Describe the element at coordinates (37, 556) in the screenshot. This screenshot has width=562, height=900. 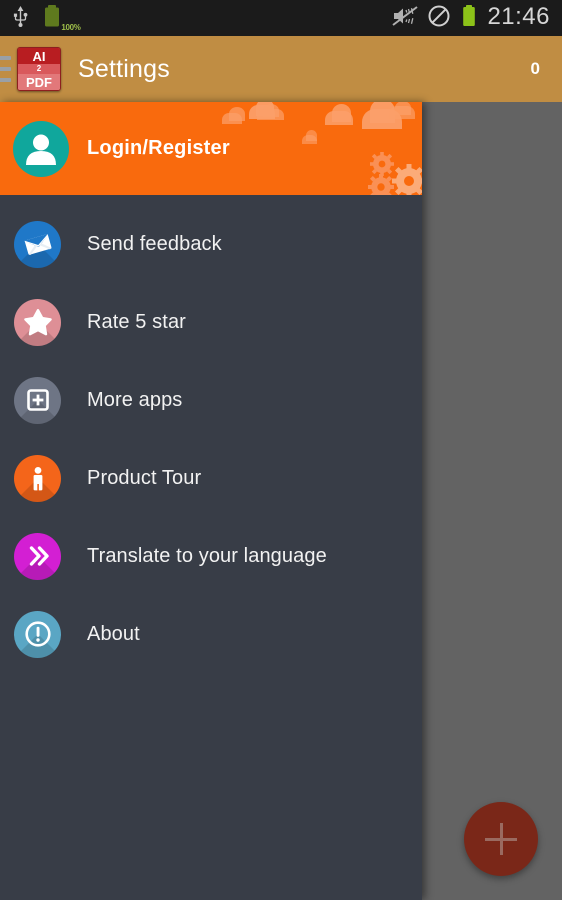
I see `double-chevron-icon` at that location.